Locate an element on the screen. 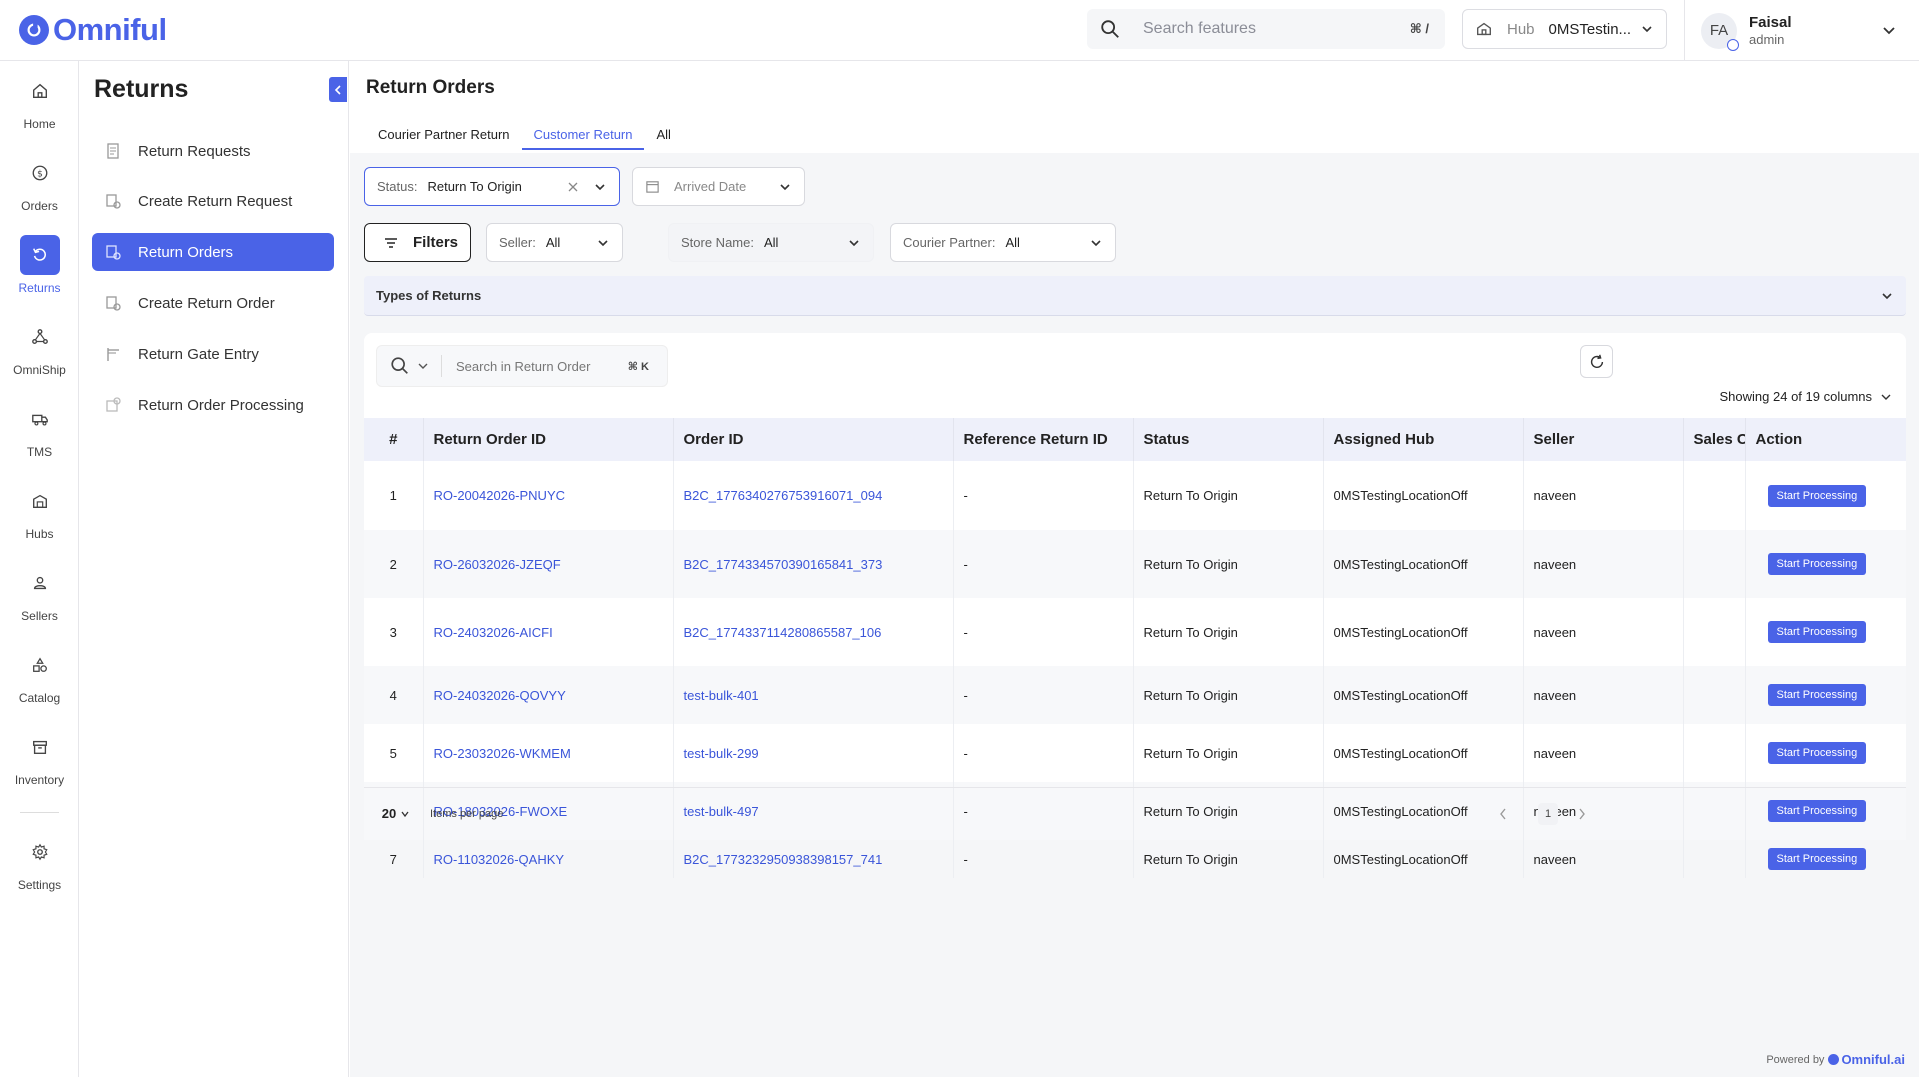  user-menu: FA Faisal admin is located at coordinates (1801, 30).